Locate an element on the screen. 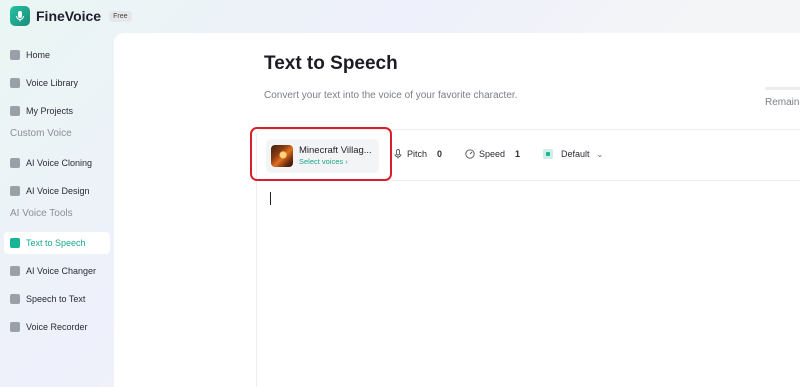 Image resolution: width=800 pixels, height=387 pixels. sidebar-item-voice-recorder: Voice Recorder is located at coordinates (57, 327).